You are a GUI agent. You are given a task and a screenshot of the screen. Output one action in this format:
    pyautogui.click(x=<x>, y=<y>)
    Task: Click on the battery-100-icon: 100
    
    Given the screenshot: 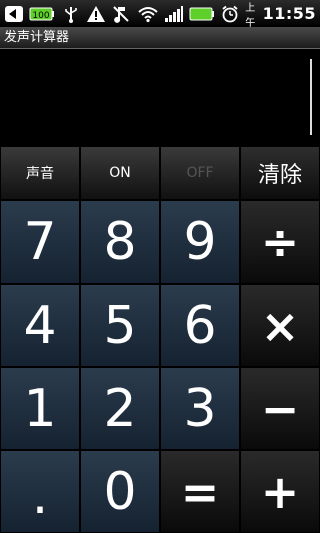 What is the action you would take?
    pyautogui.click(x=42, y=14)
    